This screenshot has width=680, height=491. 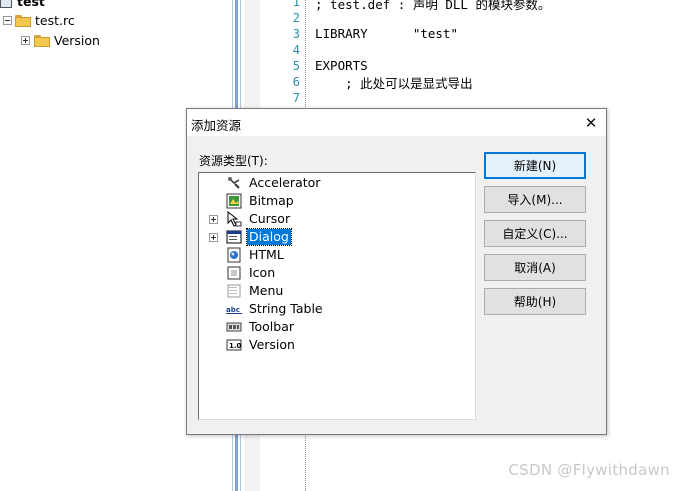 What do you see at coordinates (234, 219) in the screenshot?
I see `cursor-icon` at bounding box center [234, 219].